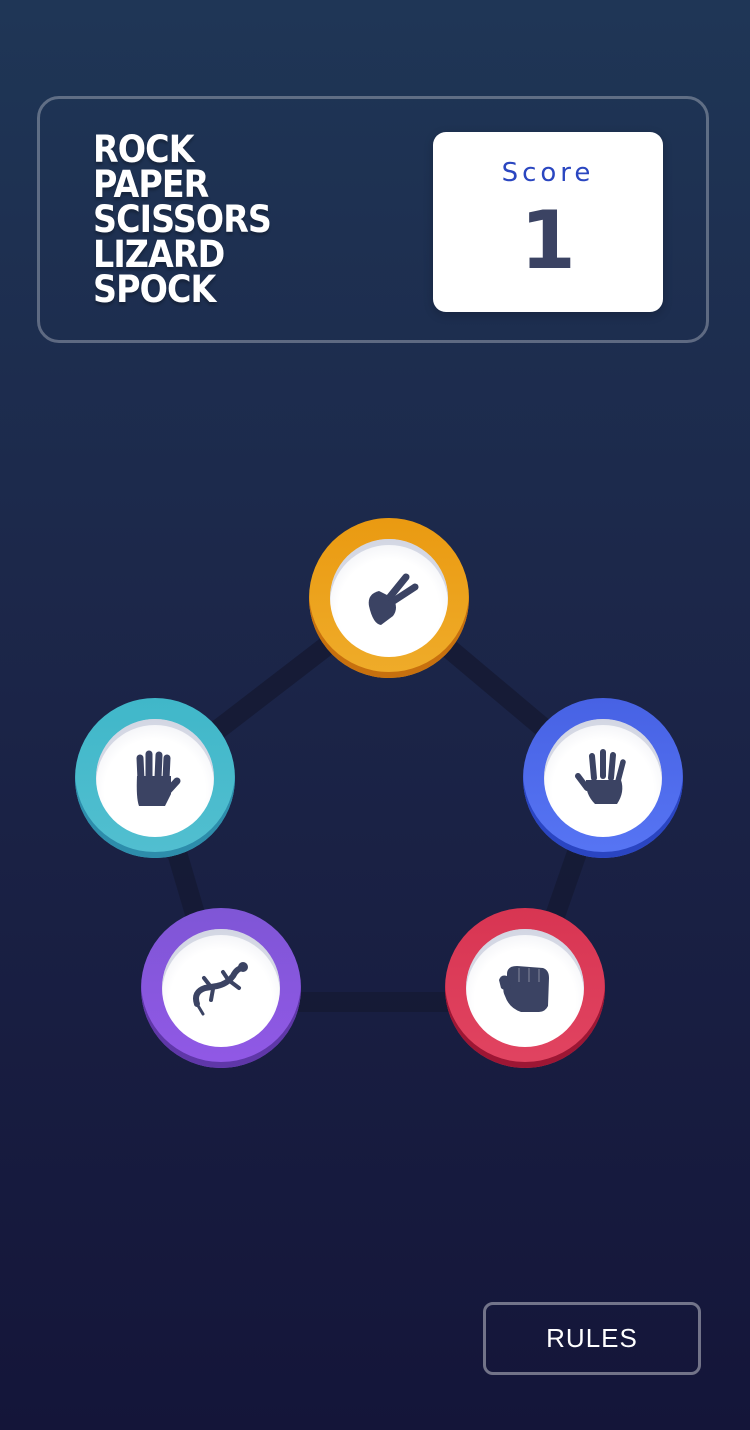  I want to click on rock-token, so click(525, 988).